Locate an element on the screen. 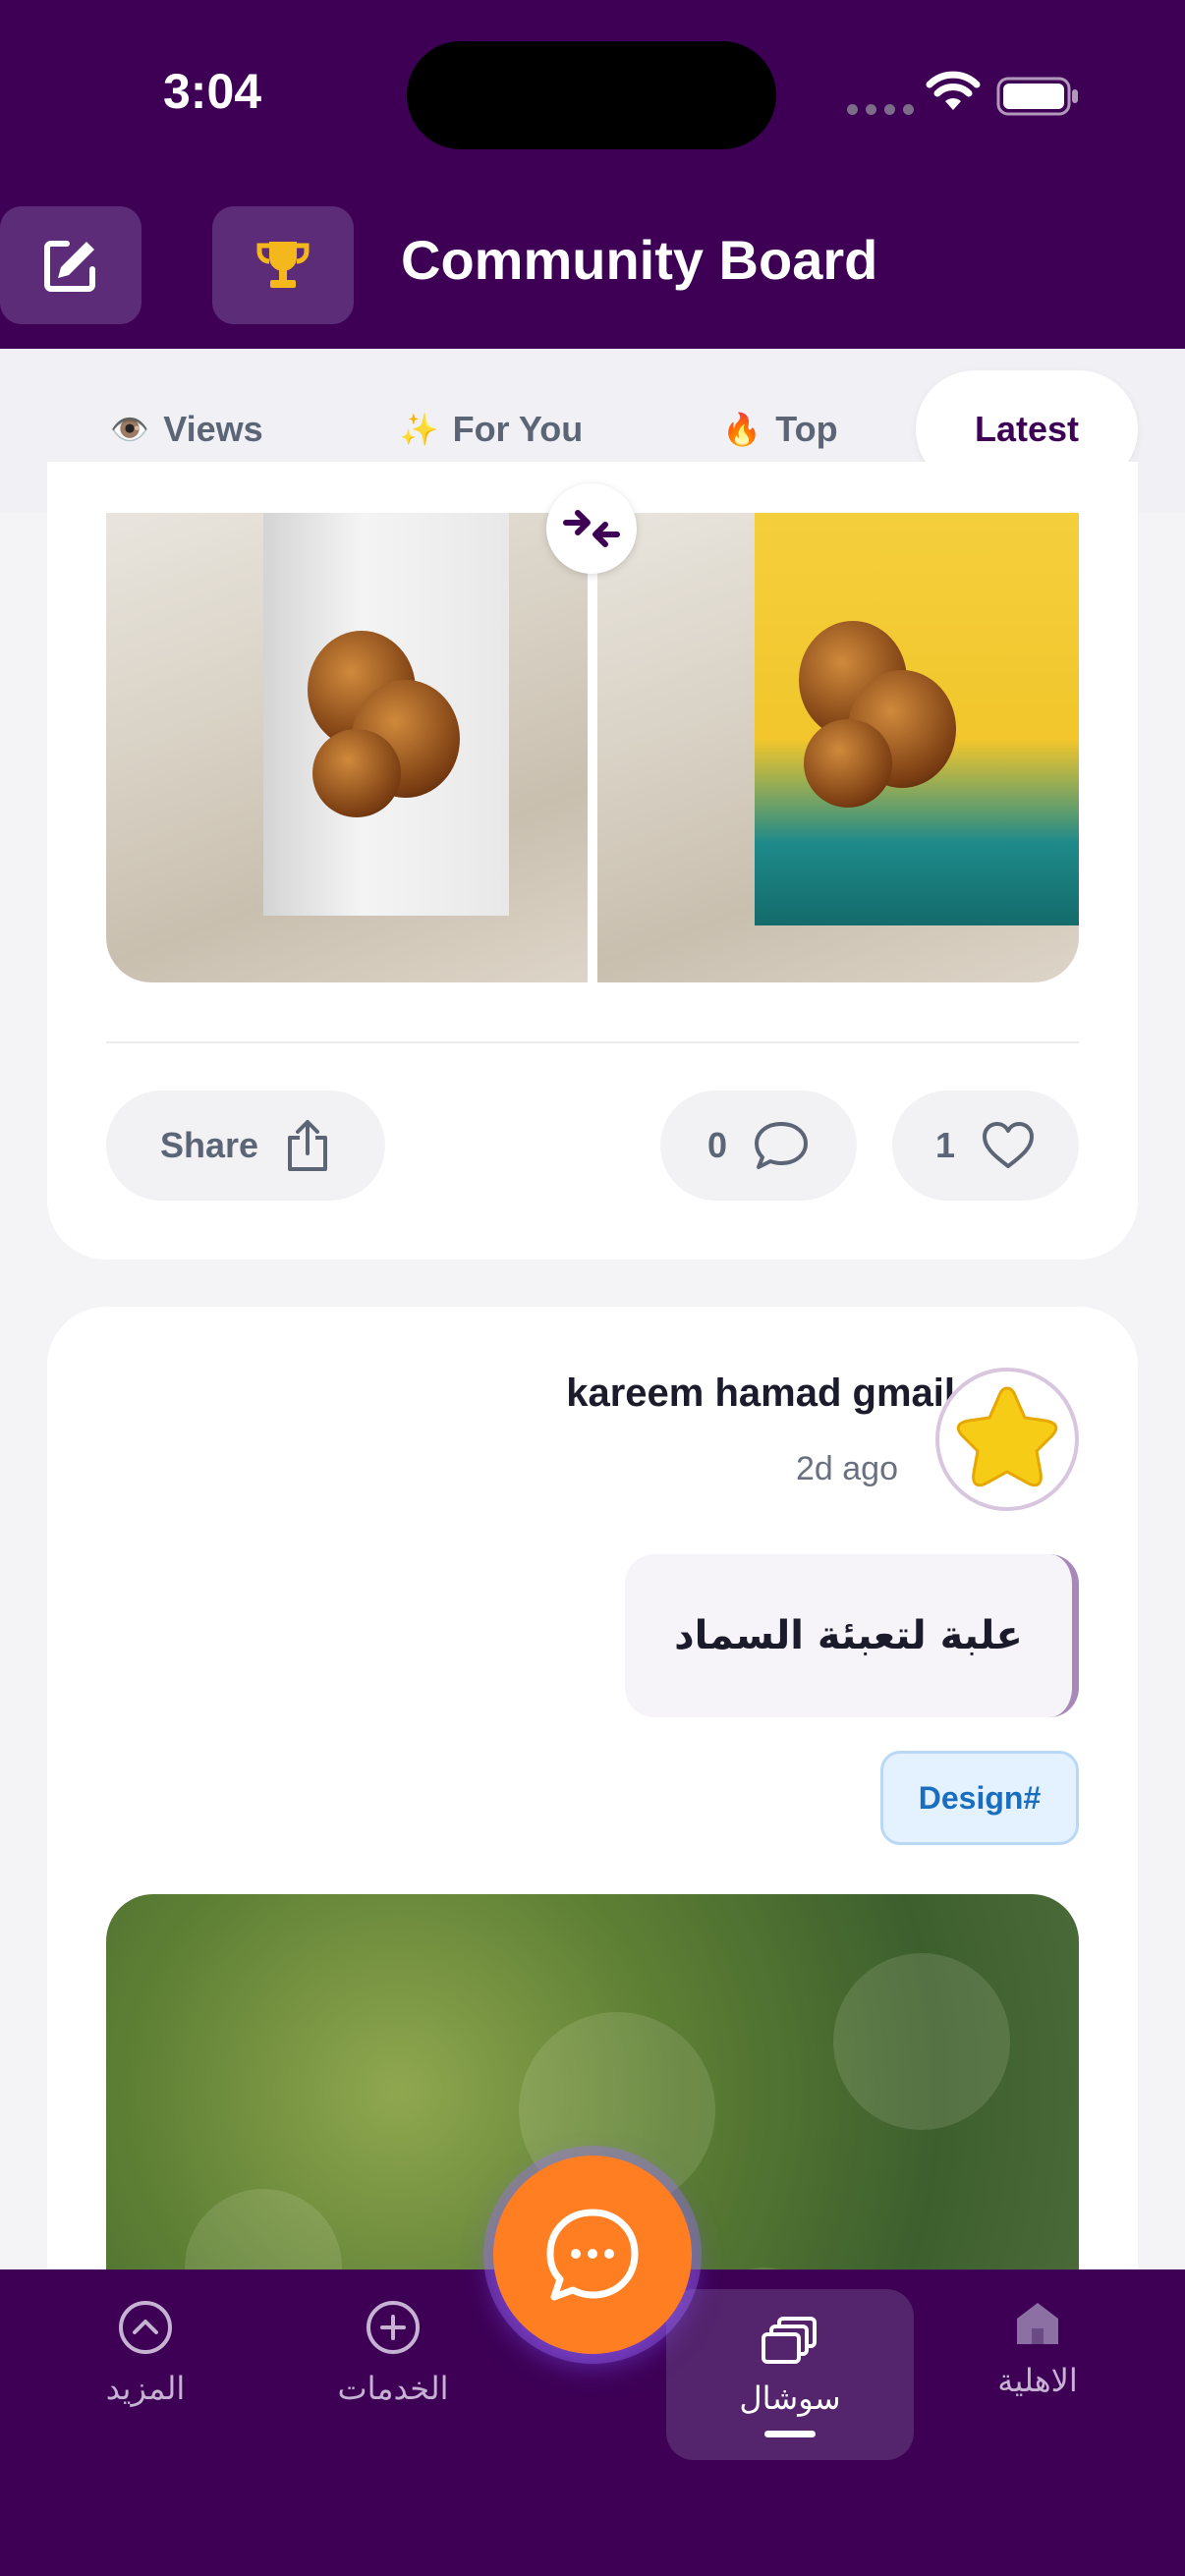 This screenshot has width=1185, height=2576. share-icon is located at coordinates (308, 1145).